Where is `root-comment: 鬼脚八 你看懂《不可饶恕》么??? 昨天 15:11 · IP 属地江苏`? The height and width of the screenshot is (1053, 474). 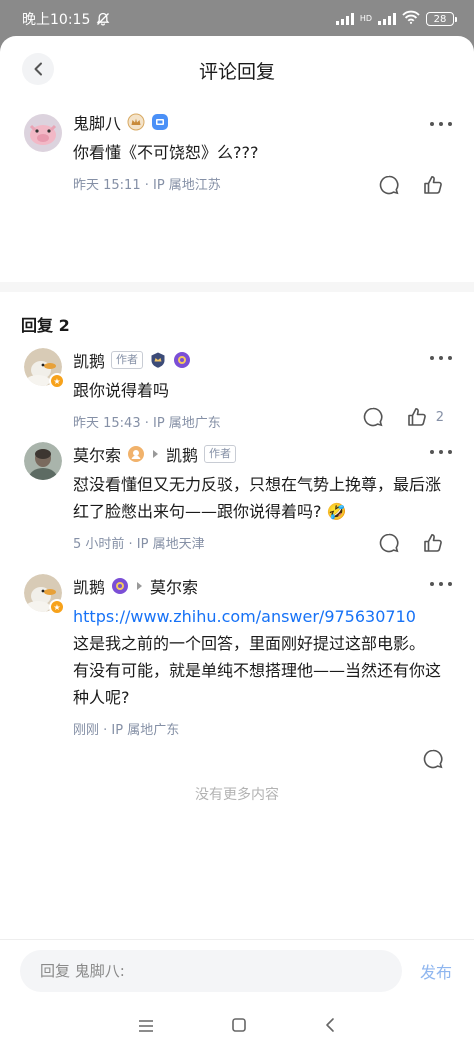
root-comment: 鬼脚八 你看懂《不可饶恕》么??? 昨天 15:11 · IP 属地江苏 is located at coordinates (237, 160).